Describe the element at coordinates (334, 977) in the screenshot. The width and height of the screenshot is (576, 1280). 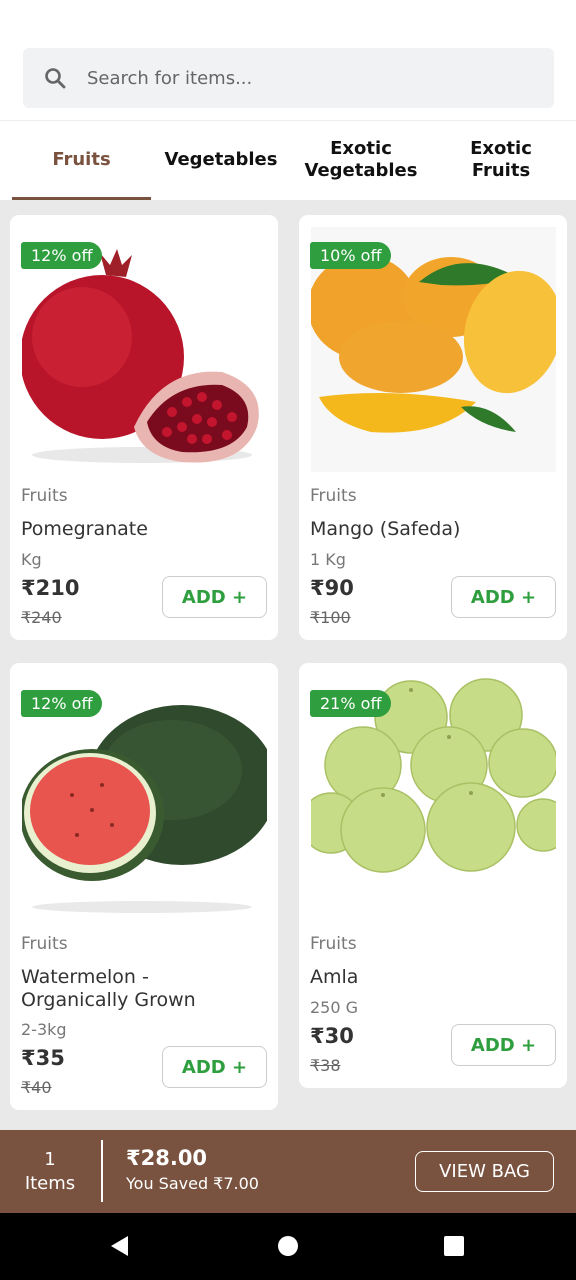
I see `product-name: Amla` at that location.